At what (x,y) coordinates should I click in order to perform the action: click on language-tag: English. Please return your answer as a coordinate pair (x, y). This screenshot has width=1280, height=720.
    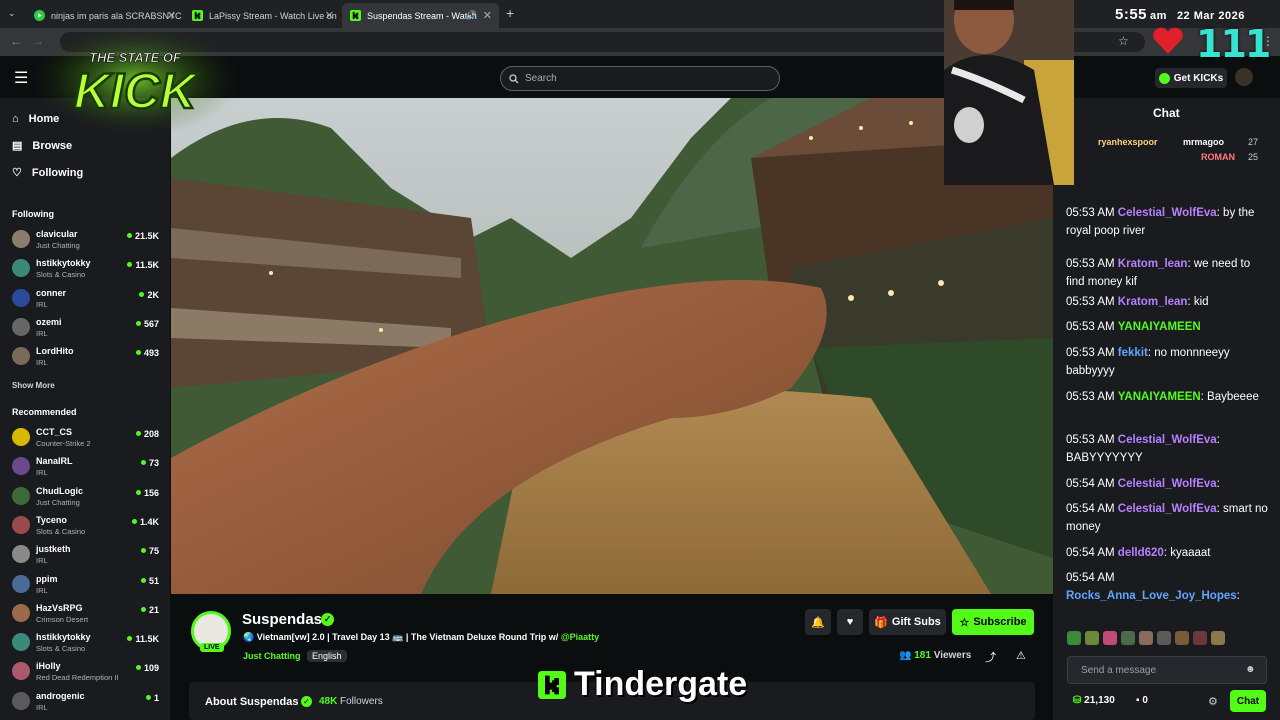
    Looking at the image, I should click on (327, 656).